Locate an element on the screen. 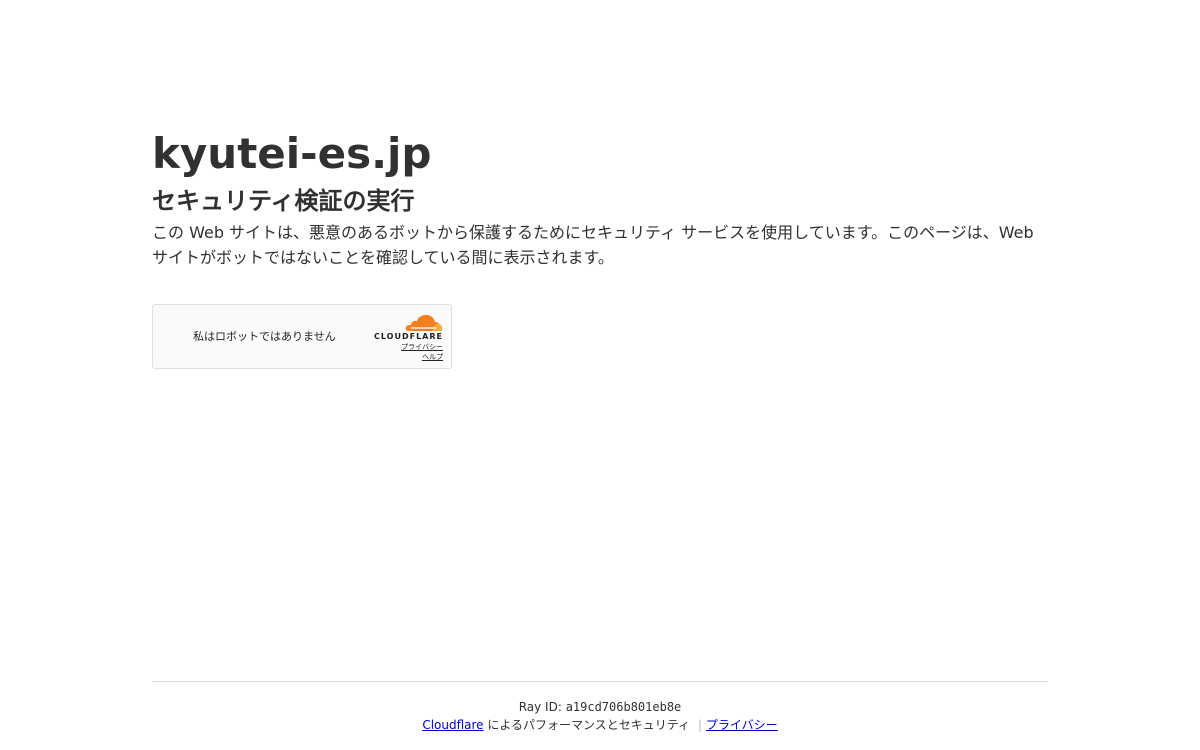 The image size is (1200, 750). ray-id-label: Ray ID: is located at coordinates (542, 707).